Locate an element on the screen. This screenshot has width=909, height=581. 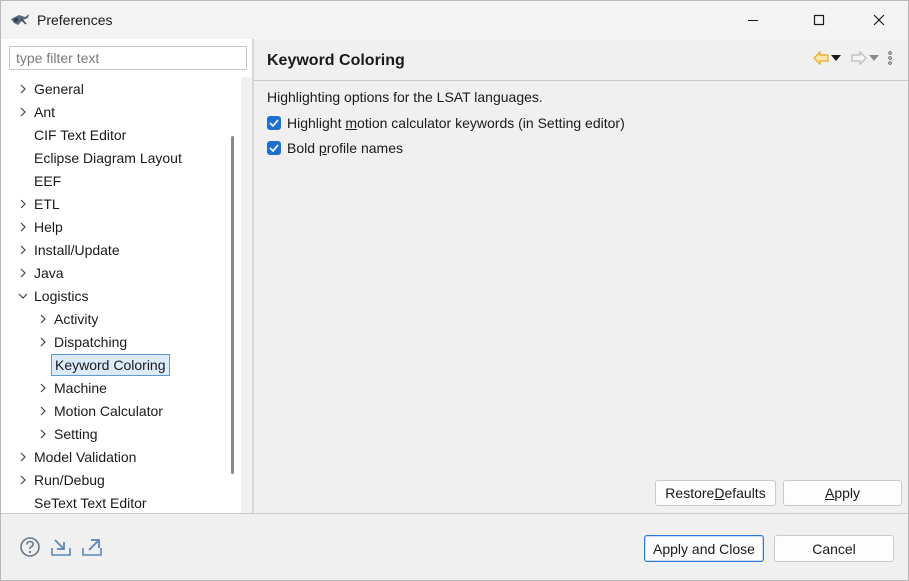
tree-item-label: Motion Calculator is located at coordinates (108, 411).